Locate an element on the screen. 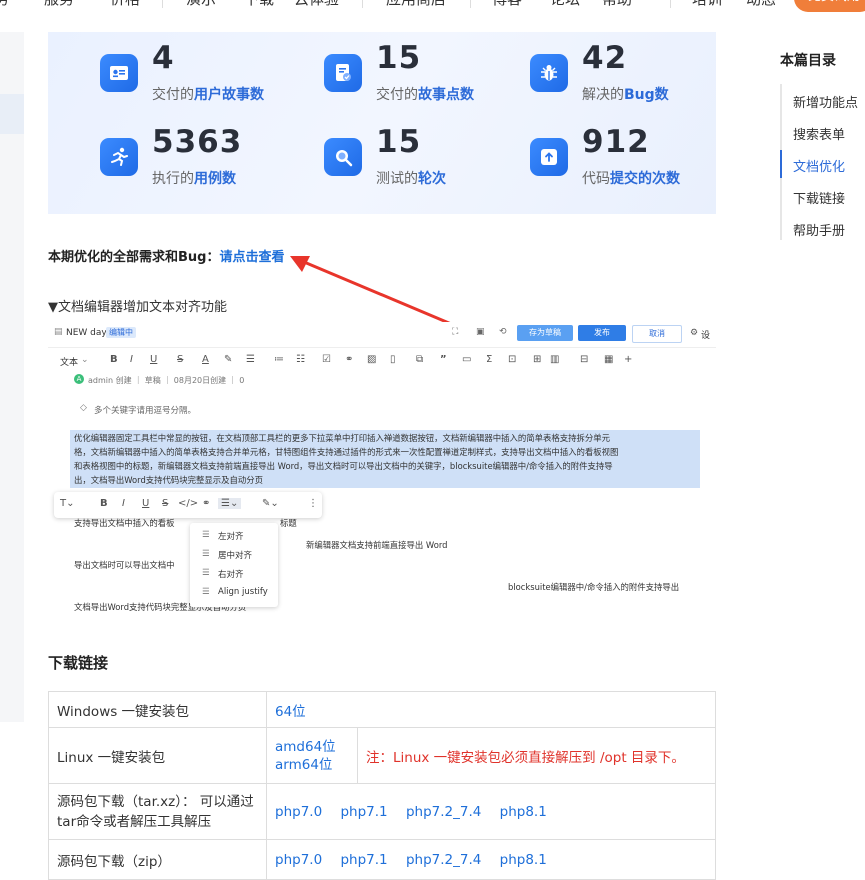 Image resolution: width=865 pixels, height=880 pixels. free-trial-button: 免费试用 is located at coordinates (829, 6).